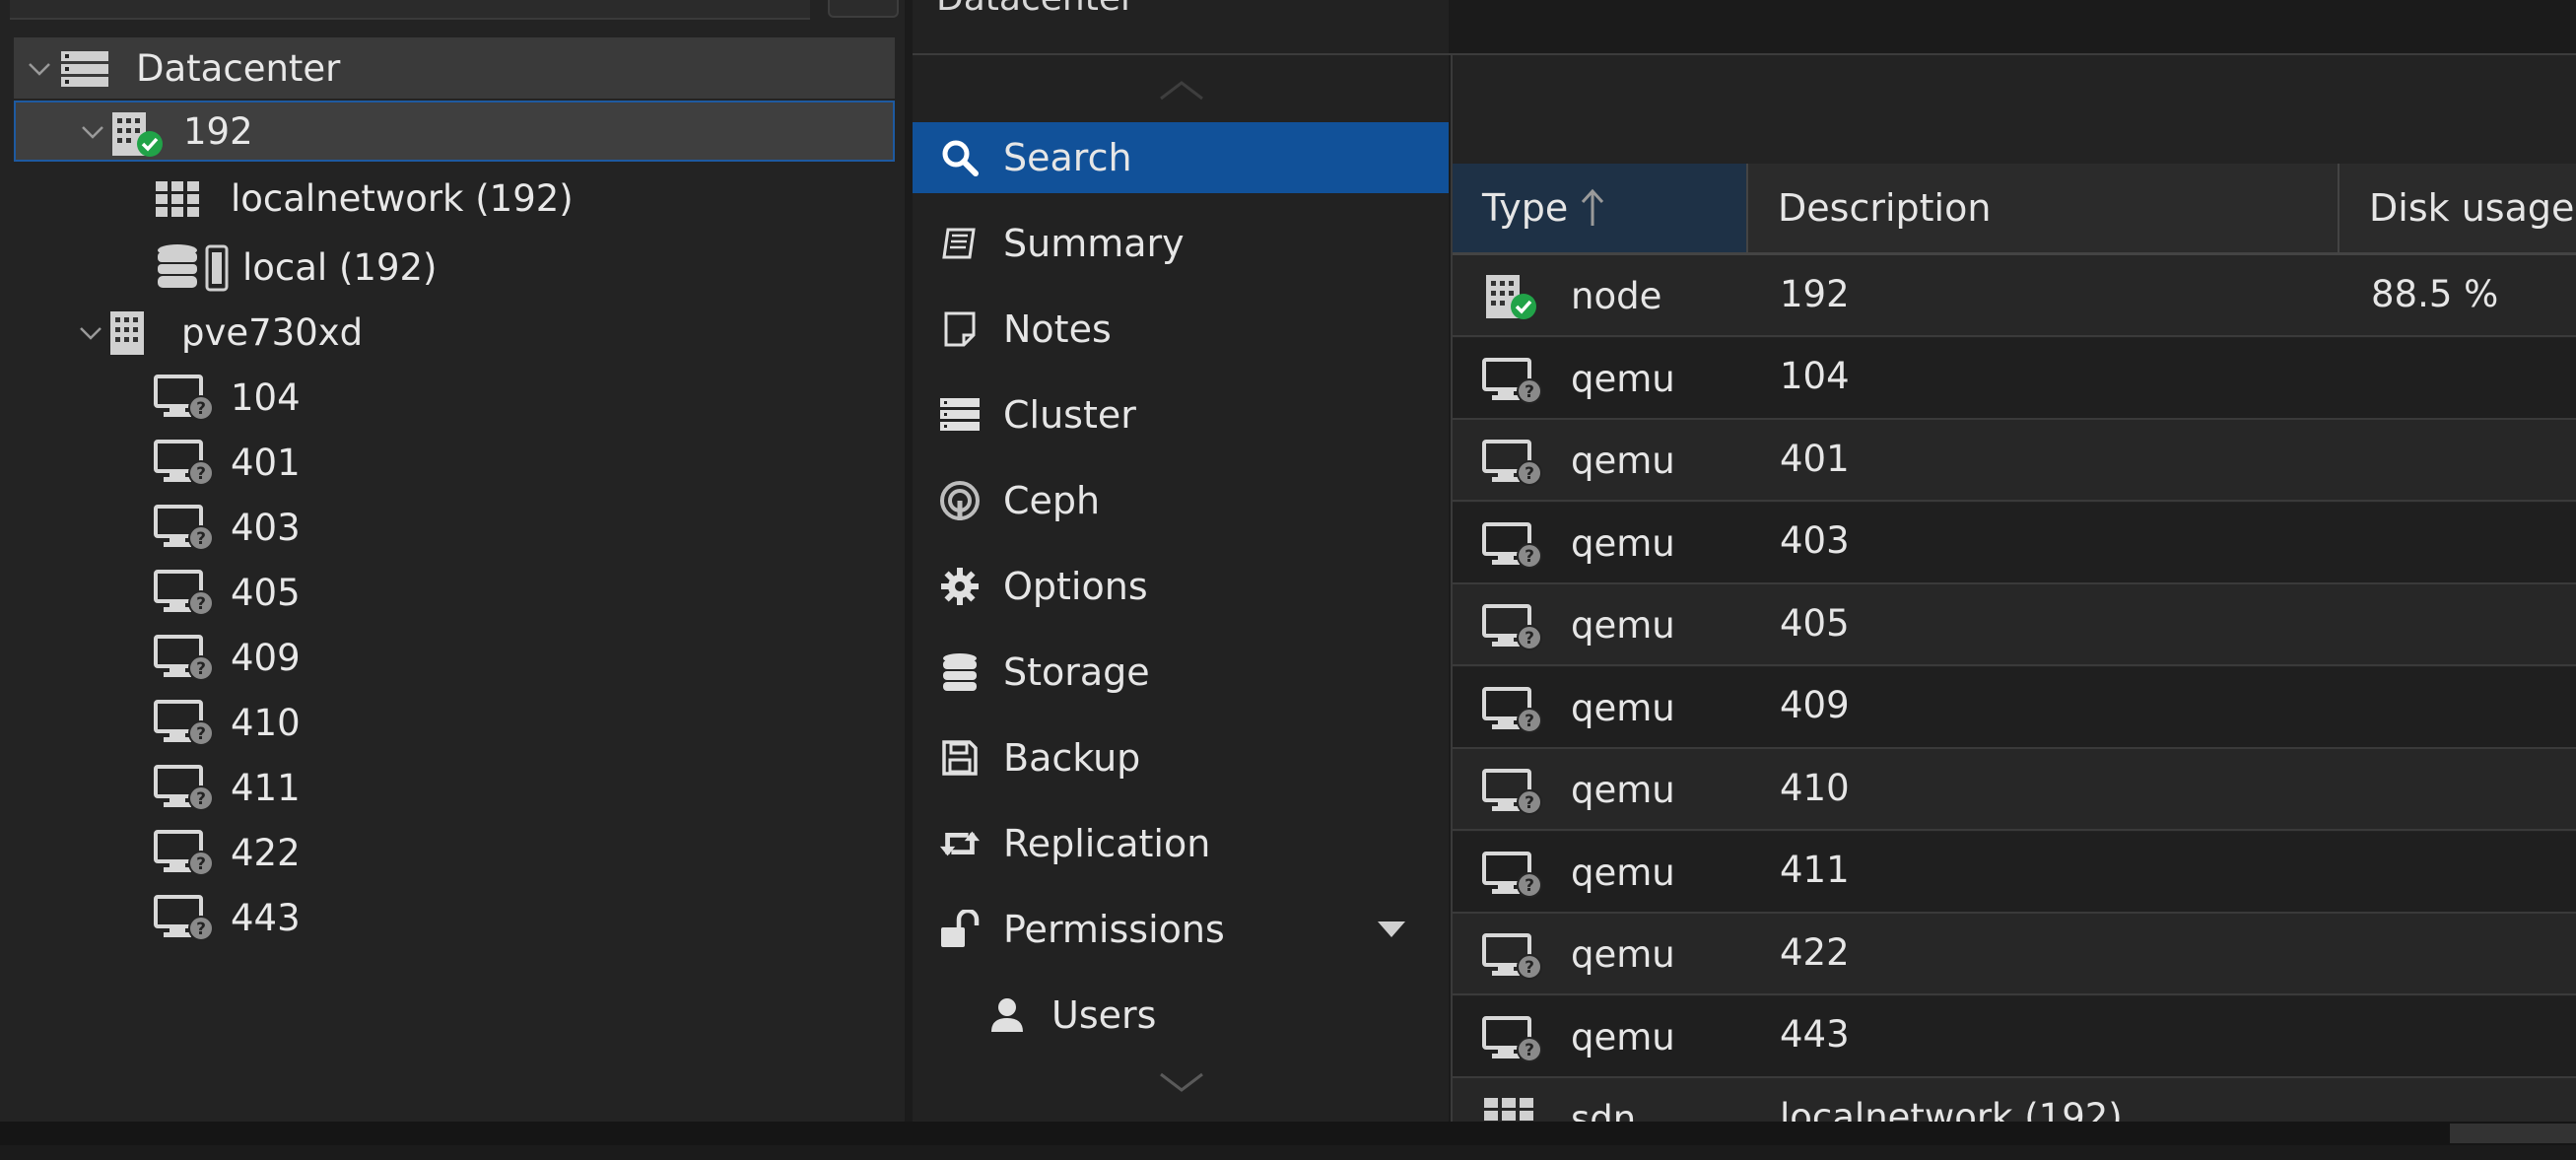 The width and height of the screenshot is (2576, 1160). Describe the element at coordinates (454, 592) in the screenshot. I see `tree-item-vm: ? 405` at that location.